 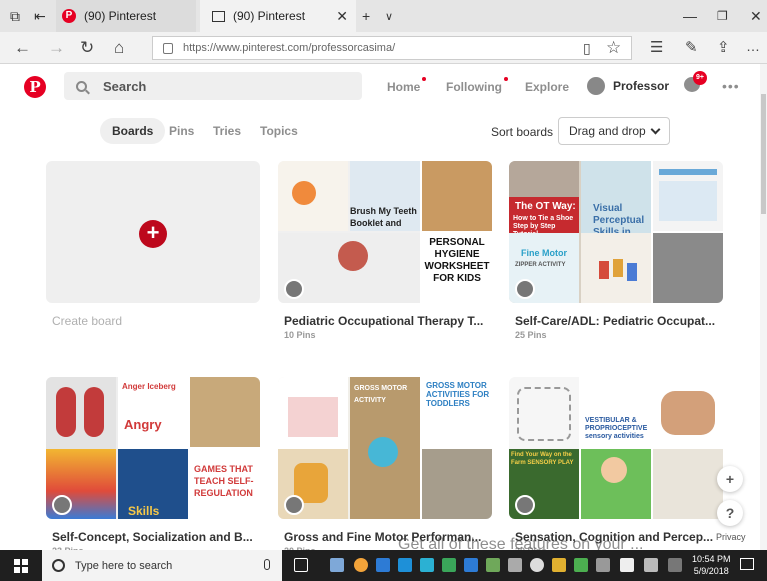 I want to click on volume-icon, so click(x=603, y=565).